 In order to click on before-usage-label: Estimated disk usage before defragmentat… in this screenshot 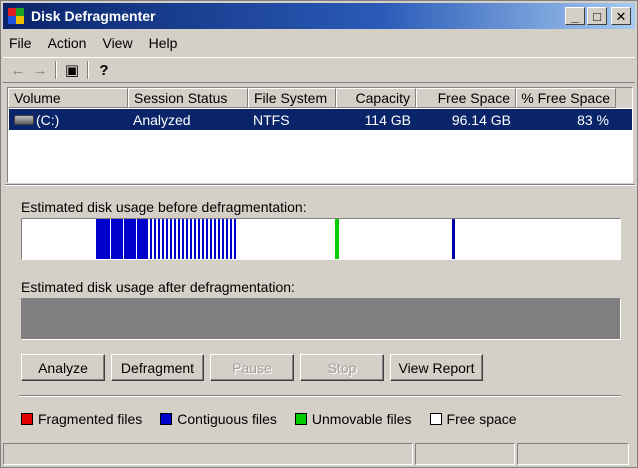, I will do `click(164, 207)`.